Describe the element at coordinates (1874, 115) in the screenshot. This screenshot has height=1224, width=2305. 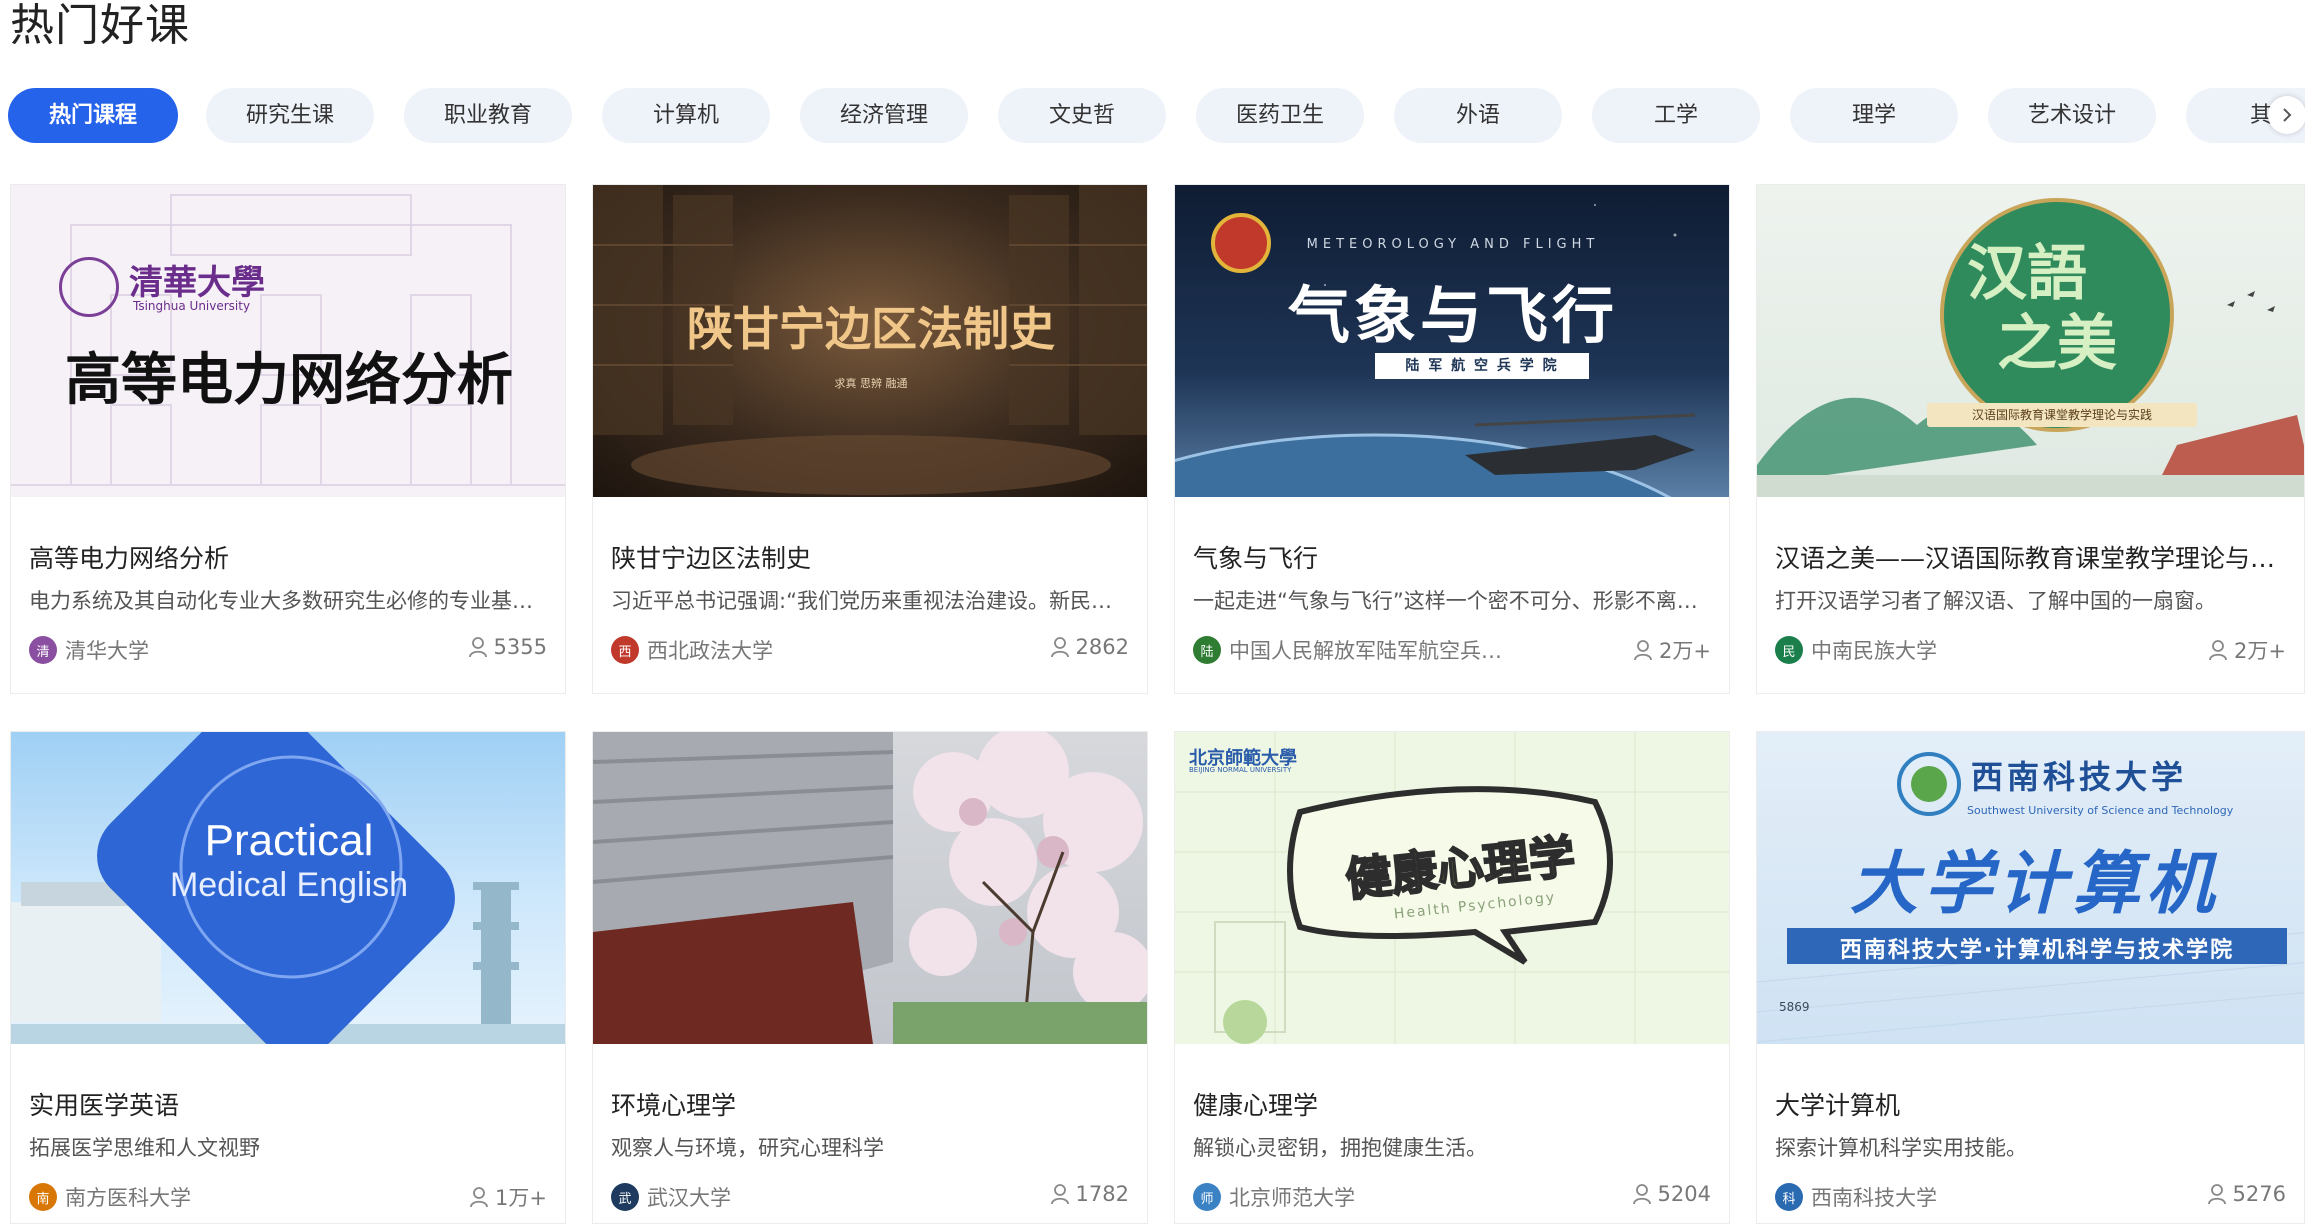
I see `tab-science: 理学` at that location.